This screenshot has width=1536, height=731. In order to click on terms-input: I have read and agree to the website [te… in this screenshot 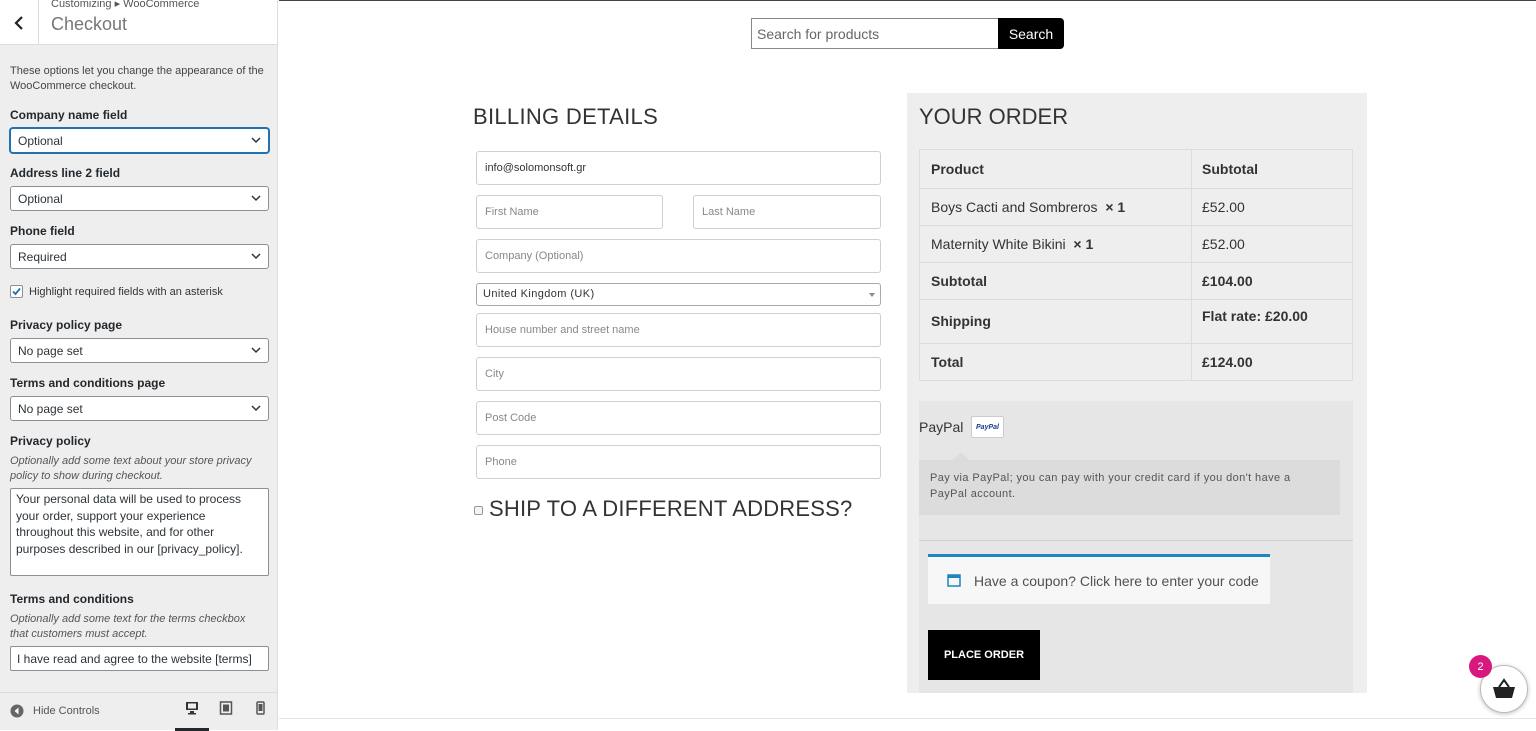, I will do `click(139, 658)`.